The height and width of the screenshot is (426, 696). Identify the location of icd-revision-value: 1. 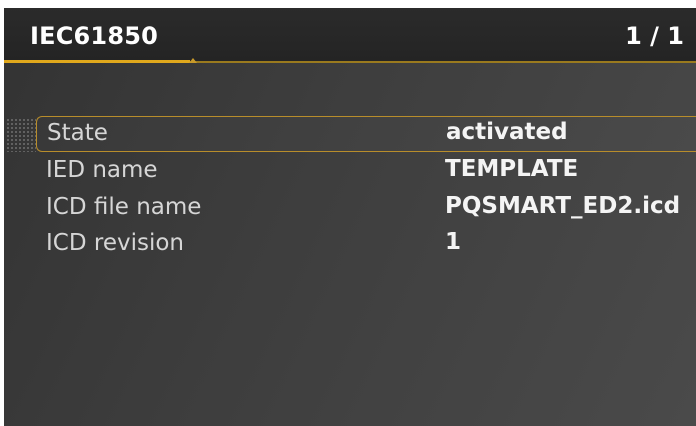
(453, 242).